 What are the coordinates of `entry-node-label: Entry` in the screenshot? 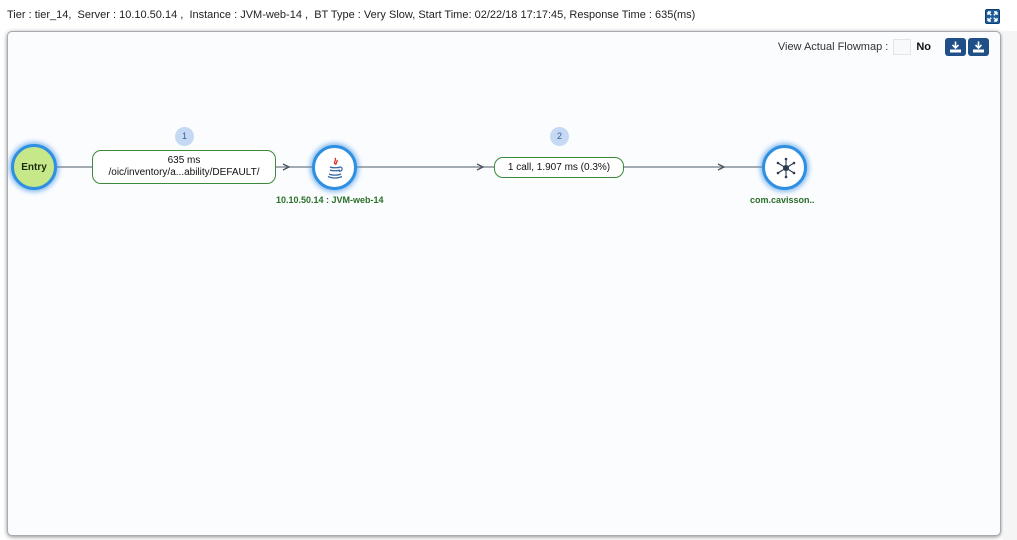 It's located at (34, 167).